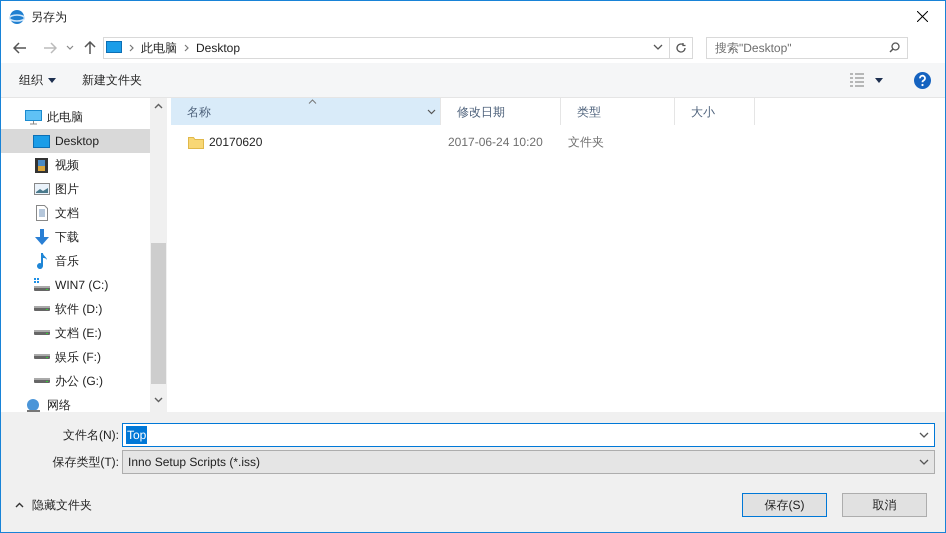 The height and width of the screenshot is (533, 946). What do you see at coordinates (528, 435) in the screenshot?
I see `filename-field: Top` at bounding box center [528, 435].